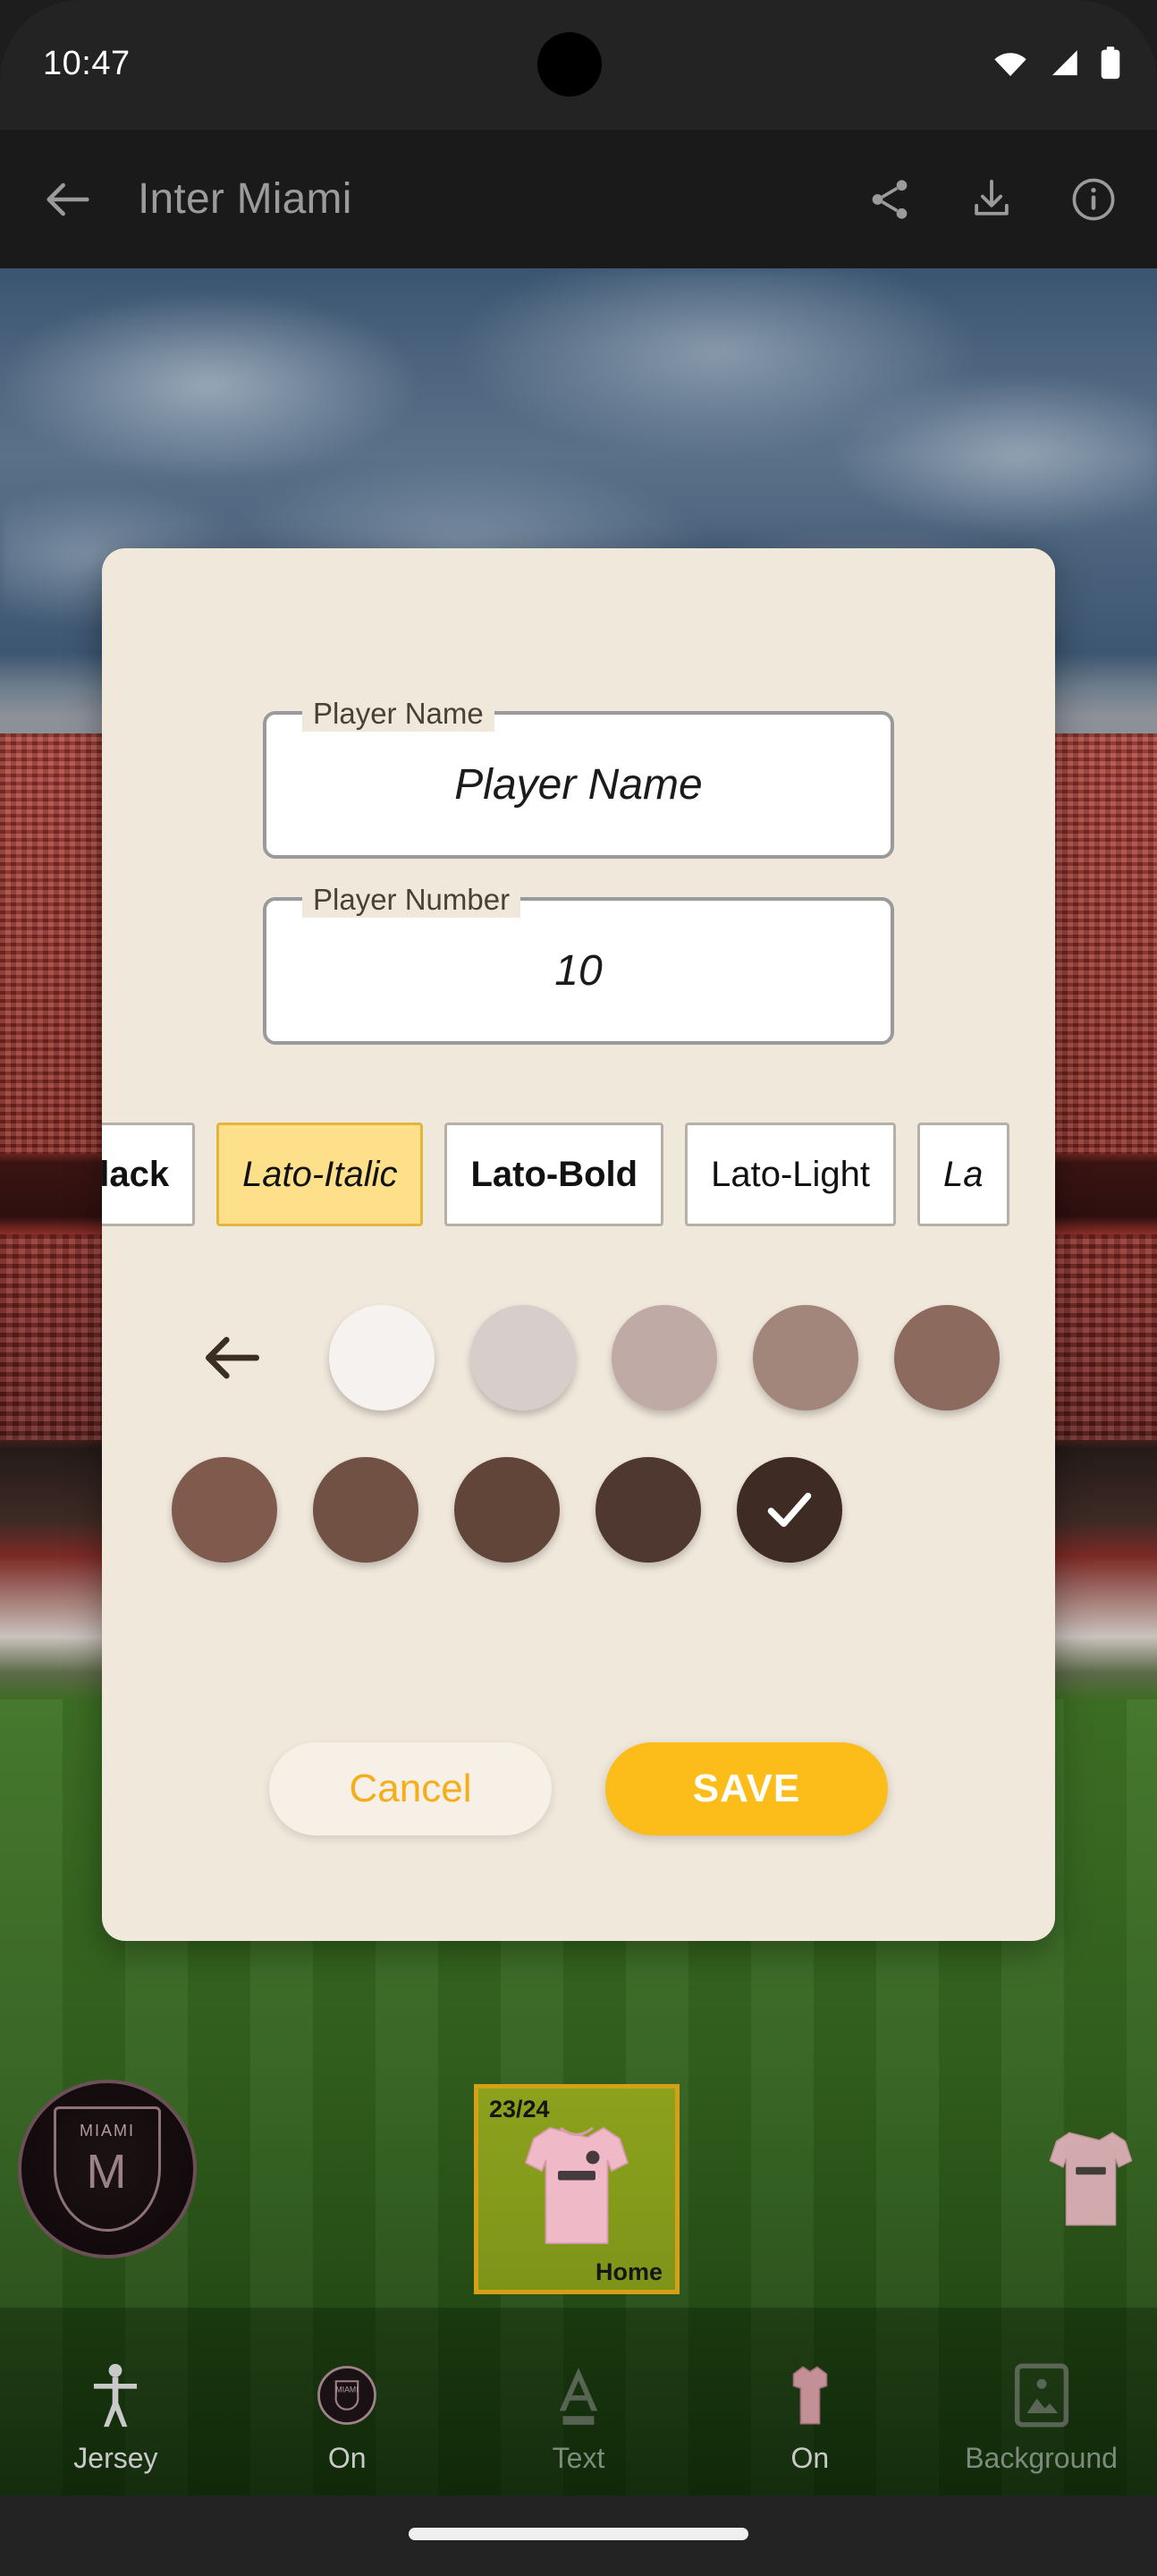  What do you see at coordinates (963, 1174) in the screenshot?
I see `font-chip-lato-next: La` at bounding box center [963, 1174].